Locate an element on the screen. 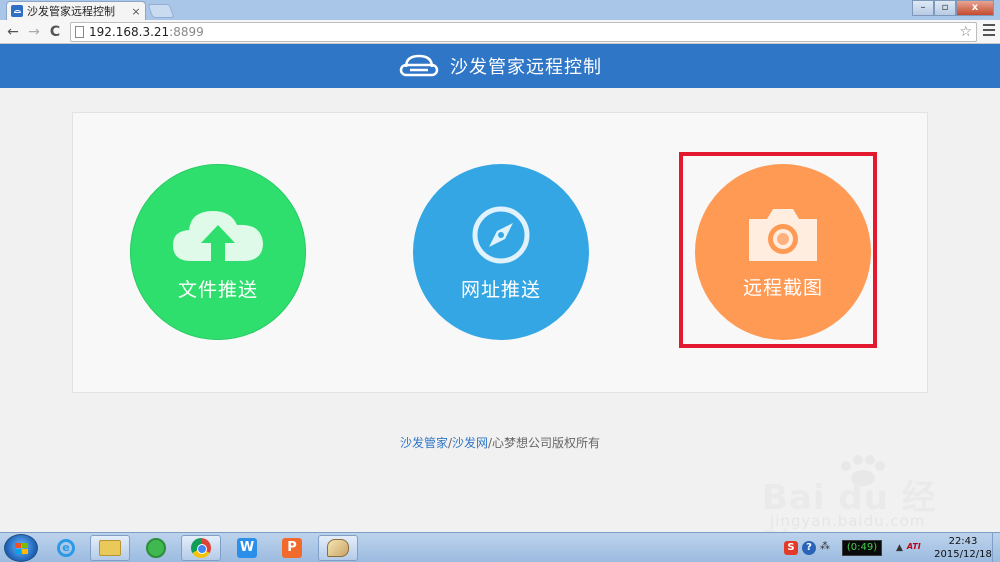  taskbar-explorer is located at coordinates (110, 548).